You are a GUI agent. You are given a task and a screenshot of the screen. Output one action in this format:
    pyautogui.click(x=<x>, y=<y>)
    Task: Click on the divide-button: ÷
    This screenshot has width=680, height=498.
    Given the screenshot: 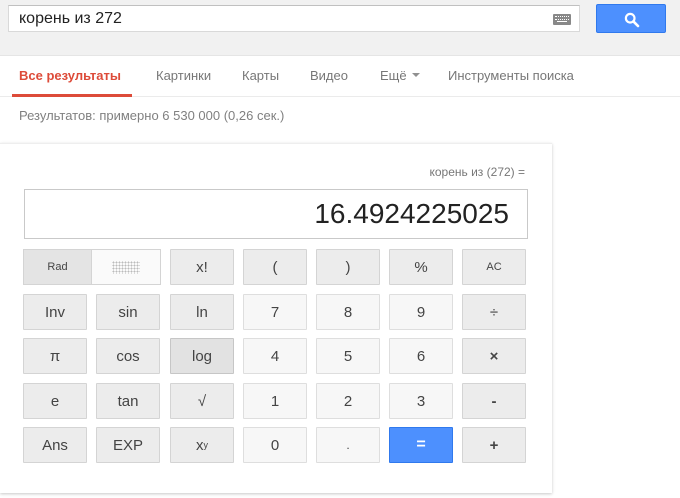 What is the action you would take?
    pyautogui.click(x=494, y=312)
    